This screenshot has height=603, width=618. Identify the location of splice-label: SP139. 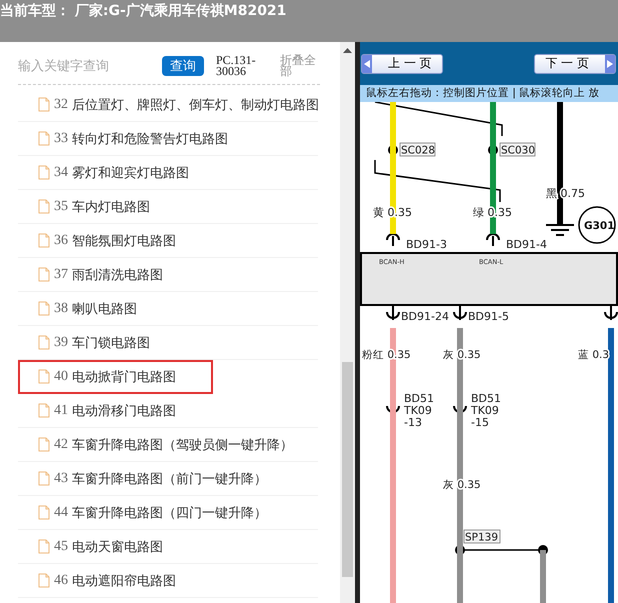
(482, 537).